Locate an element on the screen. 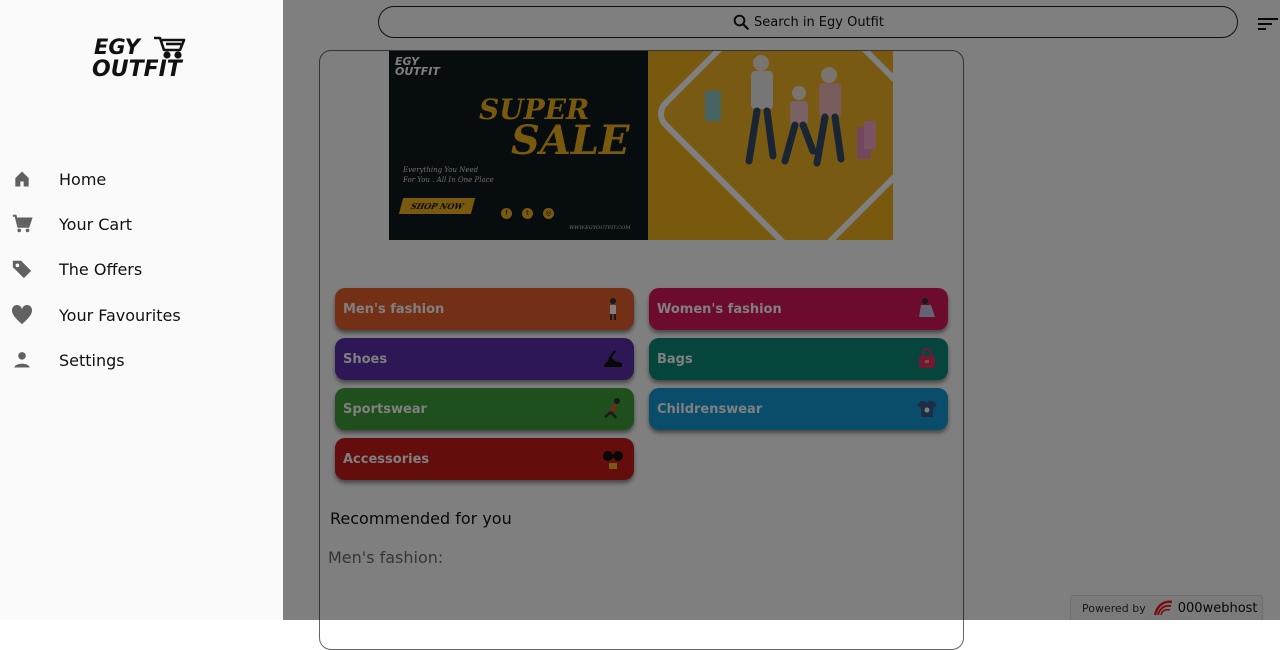  nav-item-favourites: Your Favourites is located at coordinates (141, 315).